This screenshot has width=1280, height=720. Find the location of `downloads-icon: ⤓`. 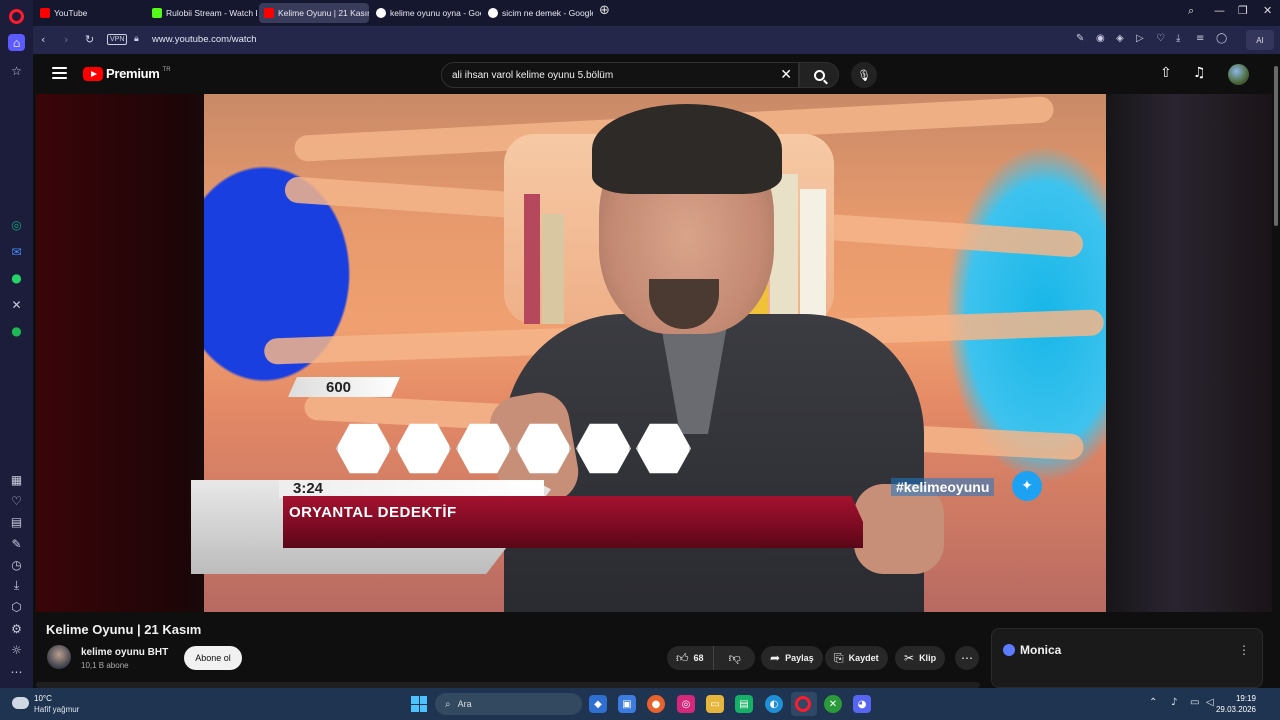

downloads-icon: ⤓ is located at coordinates (1178, 38).